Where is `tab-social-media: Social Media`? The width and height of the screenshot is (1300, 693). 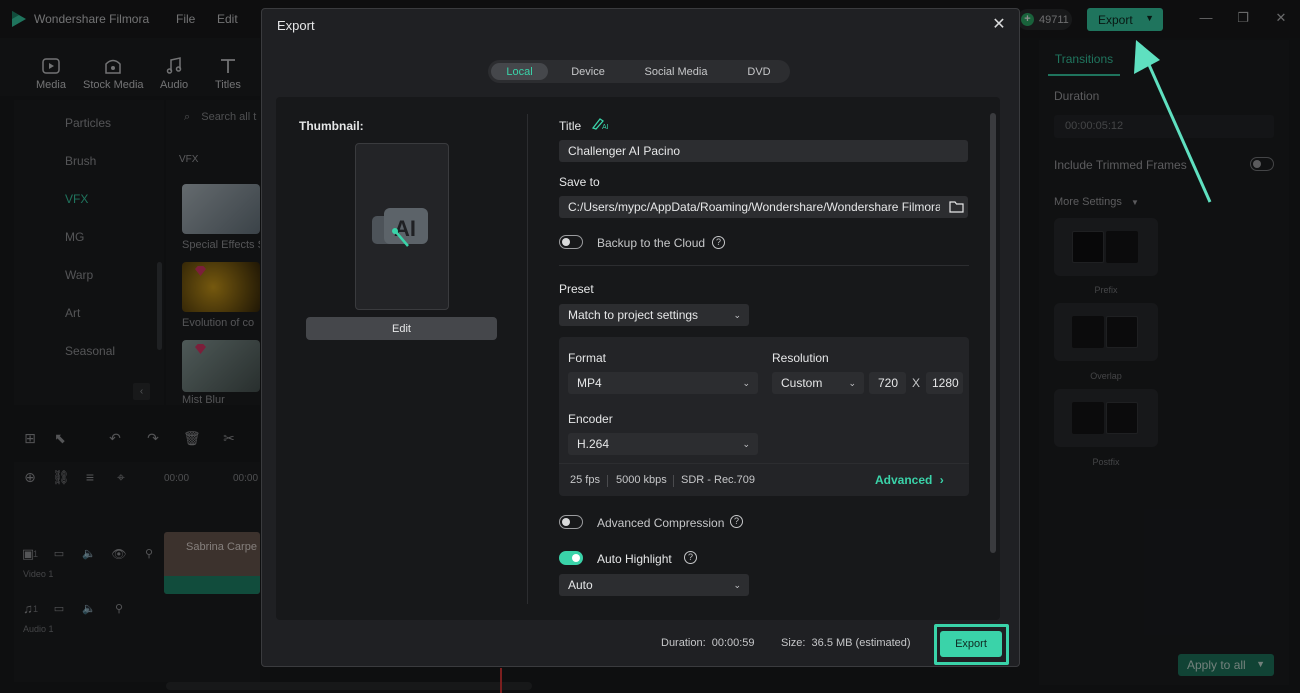 tab-social-media: Social Media is located at coordinates (676, 71).